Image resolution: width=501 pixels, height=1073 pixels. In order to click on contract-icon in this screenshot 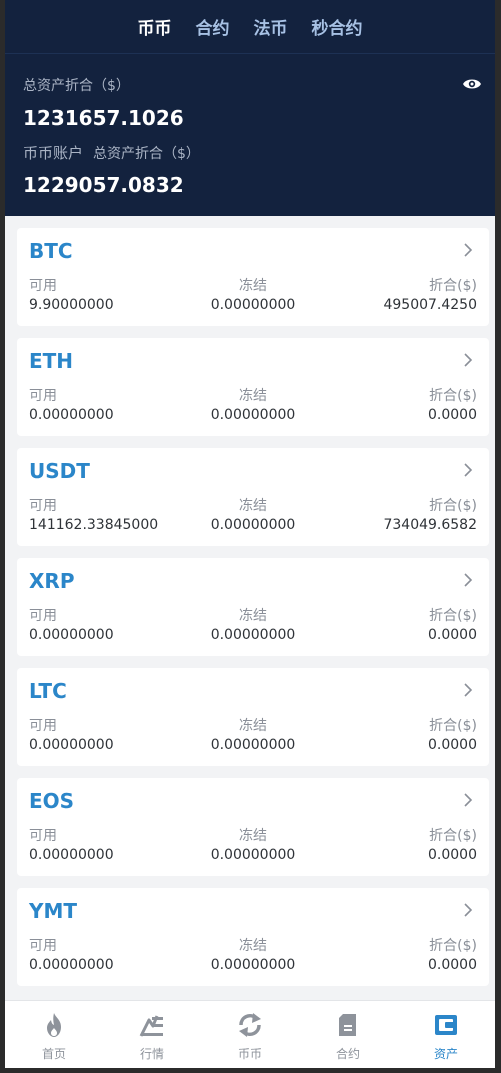, I will do `click(347, 1025)`.